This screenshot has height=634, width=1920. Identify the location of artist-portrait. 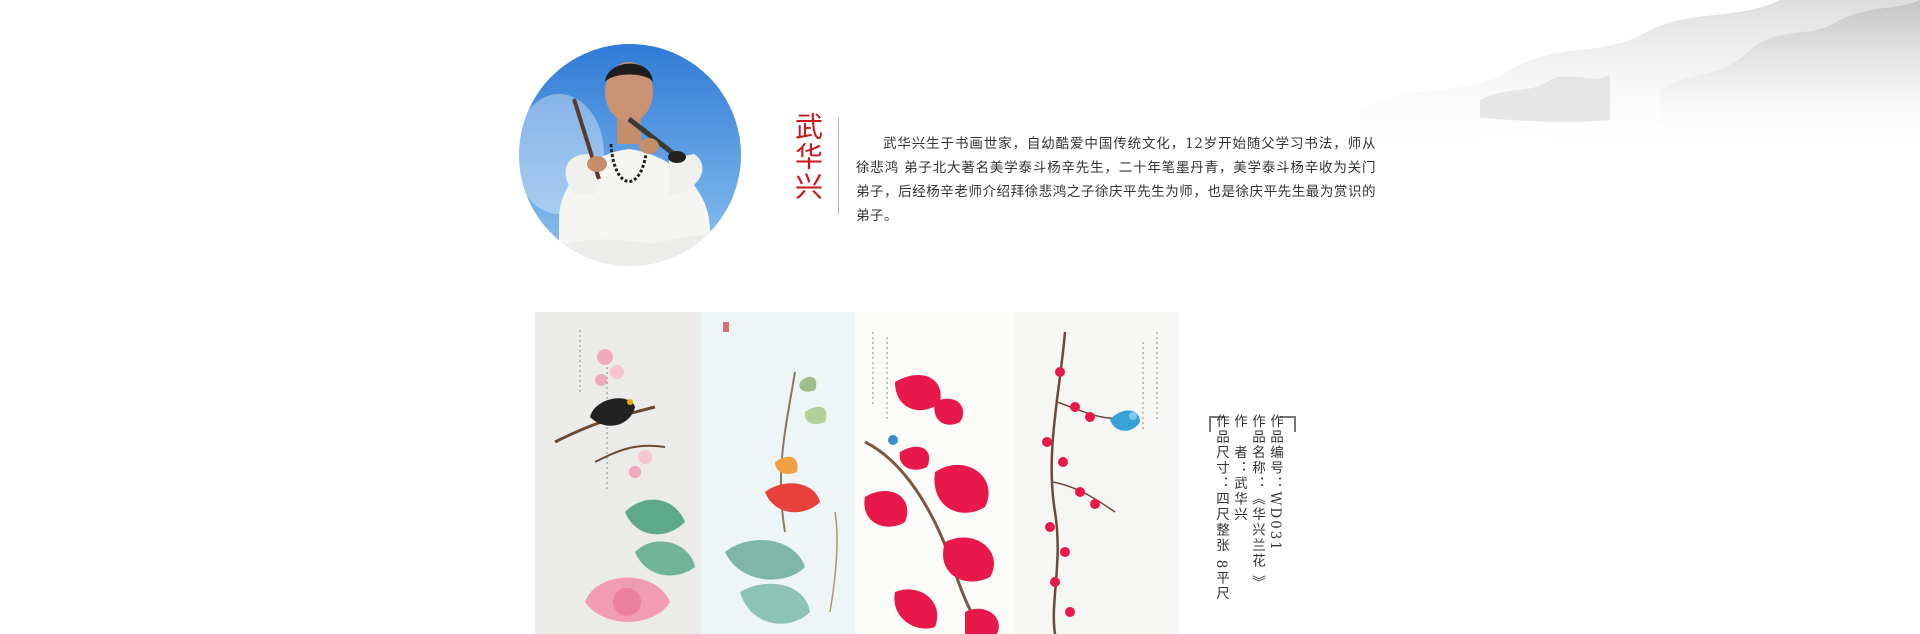
(630, 155).